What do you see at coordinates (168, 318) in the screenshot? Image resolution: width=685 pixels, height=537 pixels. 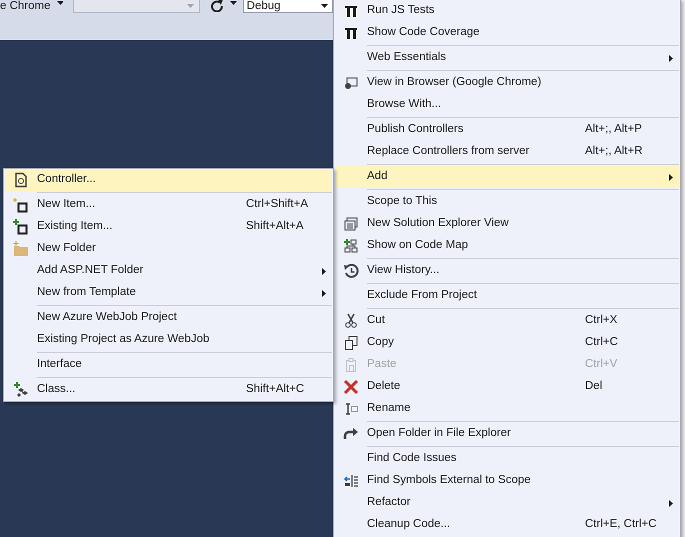 I see `menu-item: New Azure WebJob Project` at bounding box center [168, 318].